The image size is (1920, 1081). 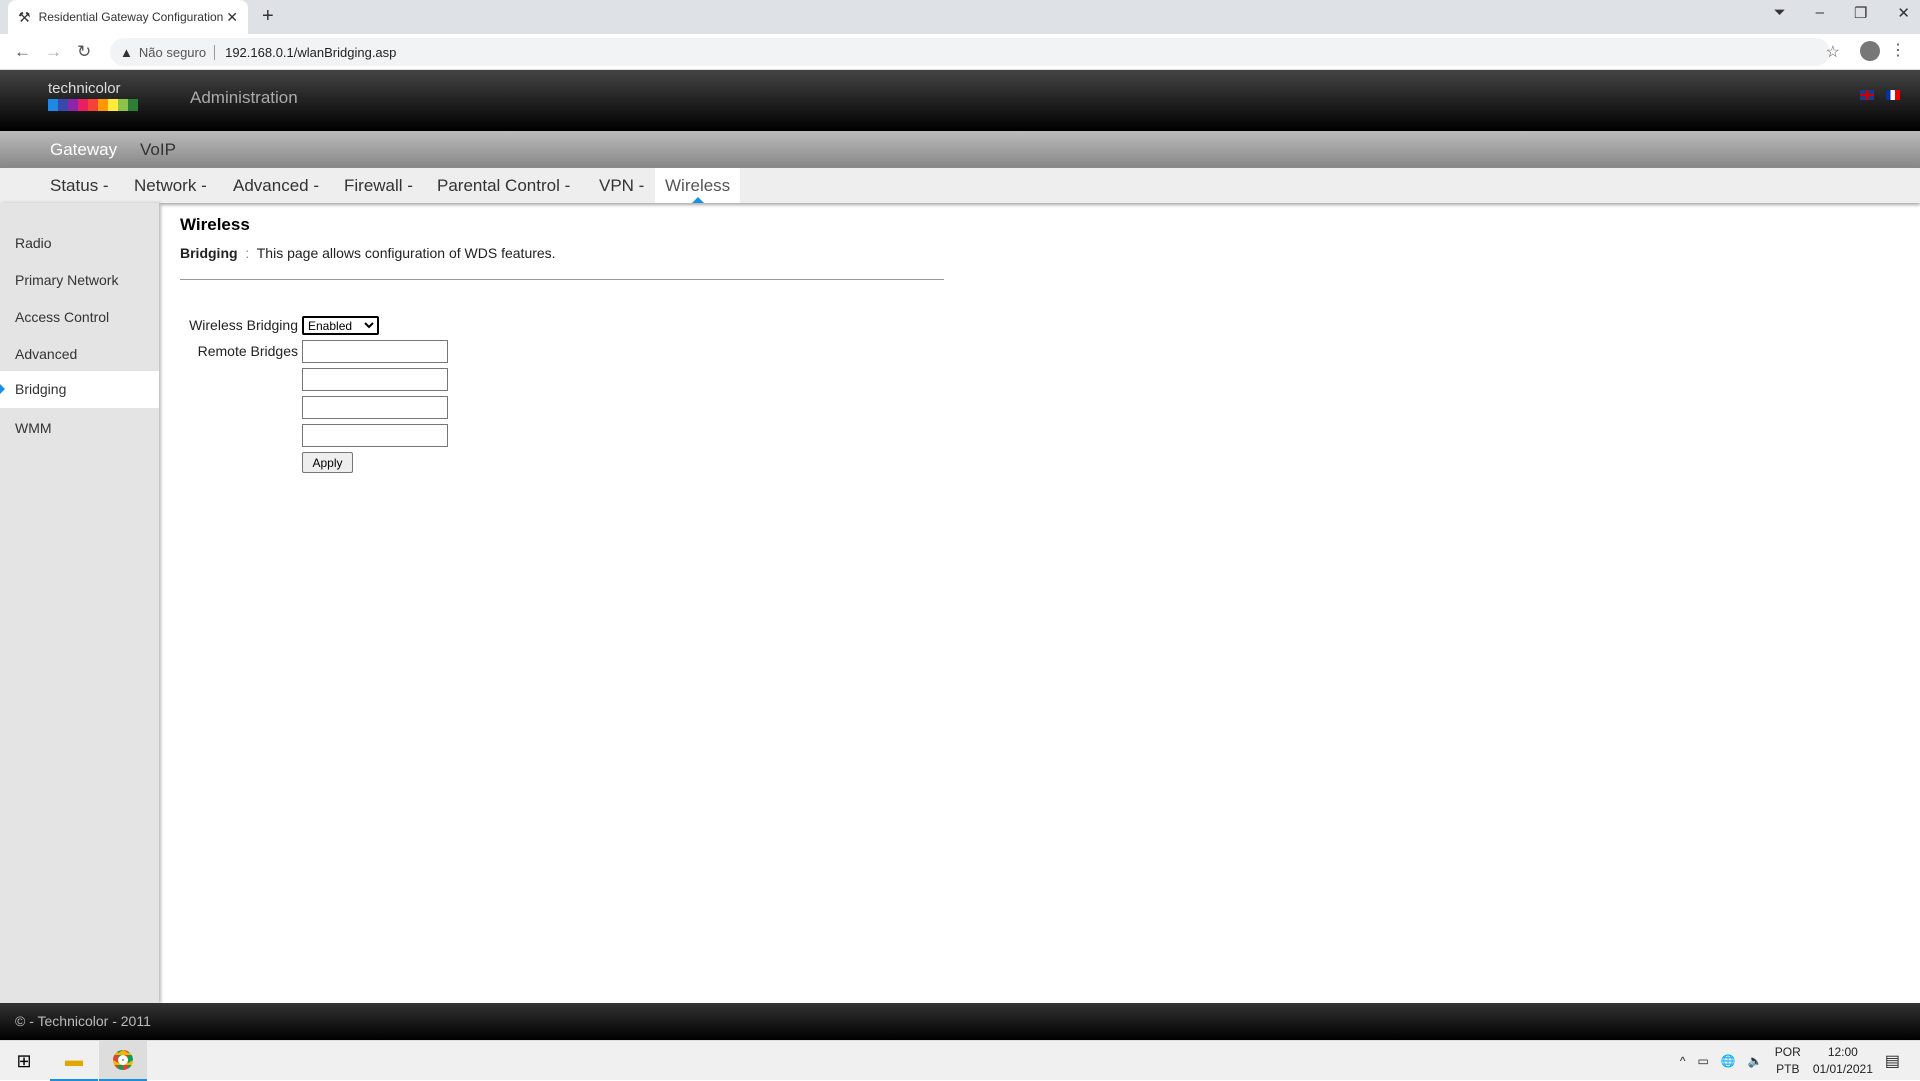 What do you see at coordinates (1833, 52) in the screenshot?
I see `bookmark-star-icon: ☆` at bounding box center [1833, 52].